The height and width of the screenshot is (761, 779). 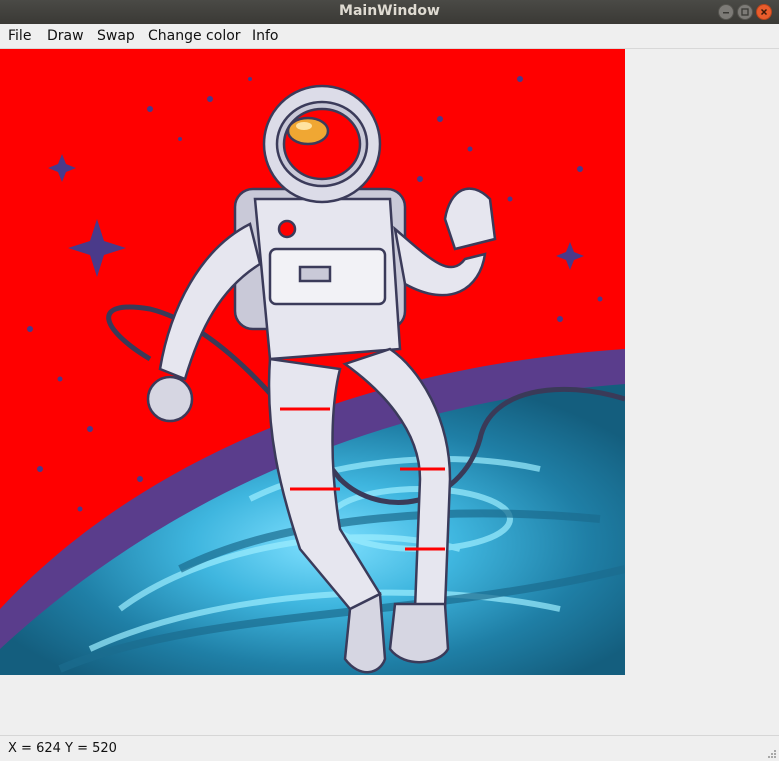 I want to click on resize-grip-icon, so click(x=772, y=754).